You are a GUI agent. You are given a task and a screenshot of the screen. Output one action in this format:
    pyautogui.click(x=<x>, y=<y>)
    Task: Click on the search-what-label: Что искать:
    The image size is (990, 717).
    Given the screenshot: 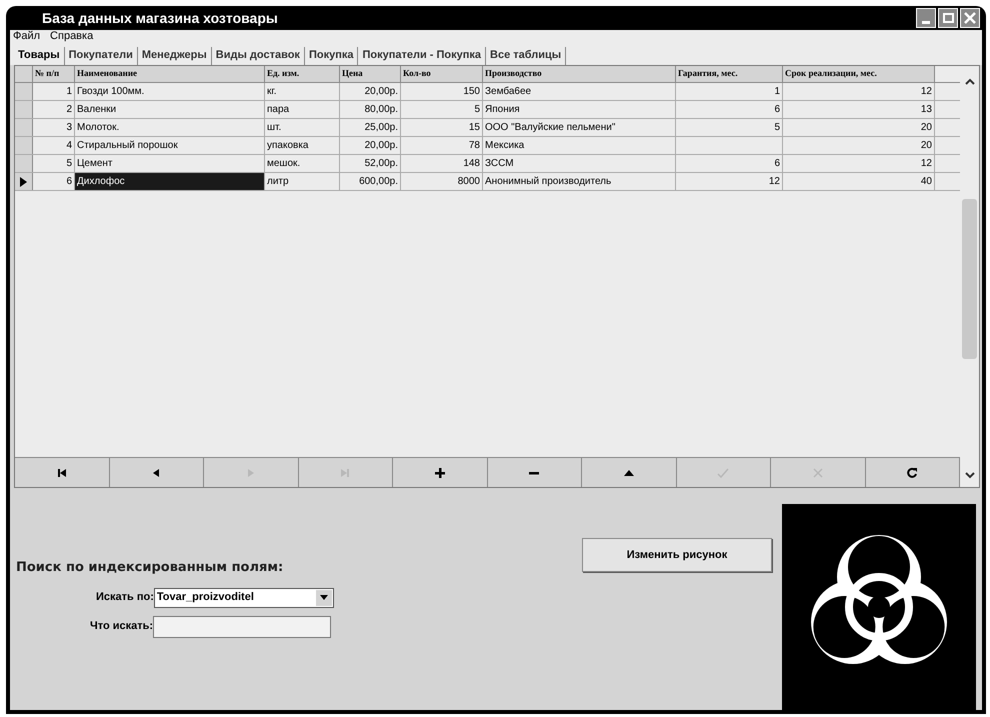 What is the action you would take?
    pyautogui.click(x=122, y=626)
    